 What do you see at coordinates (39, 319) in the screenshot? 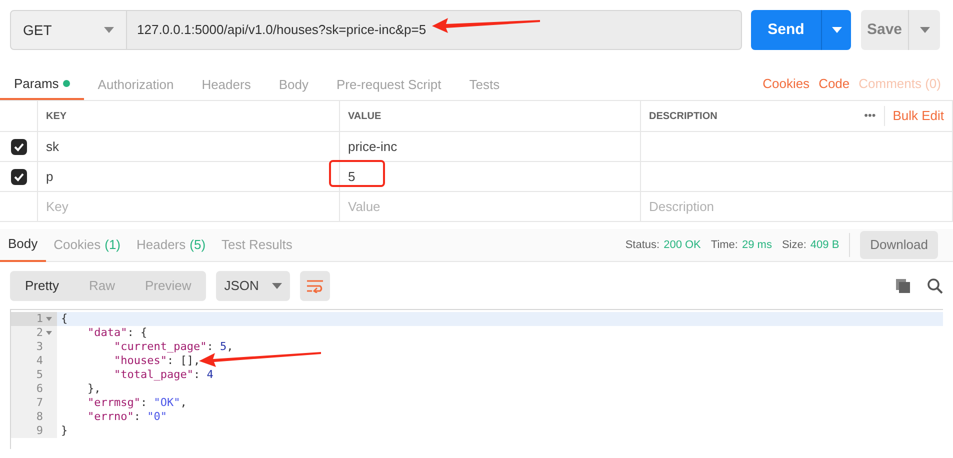
I see `line-number: 1` at bounding box center [39, 319].